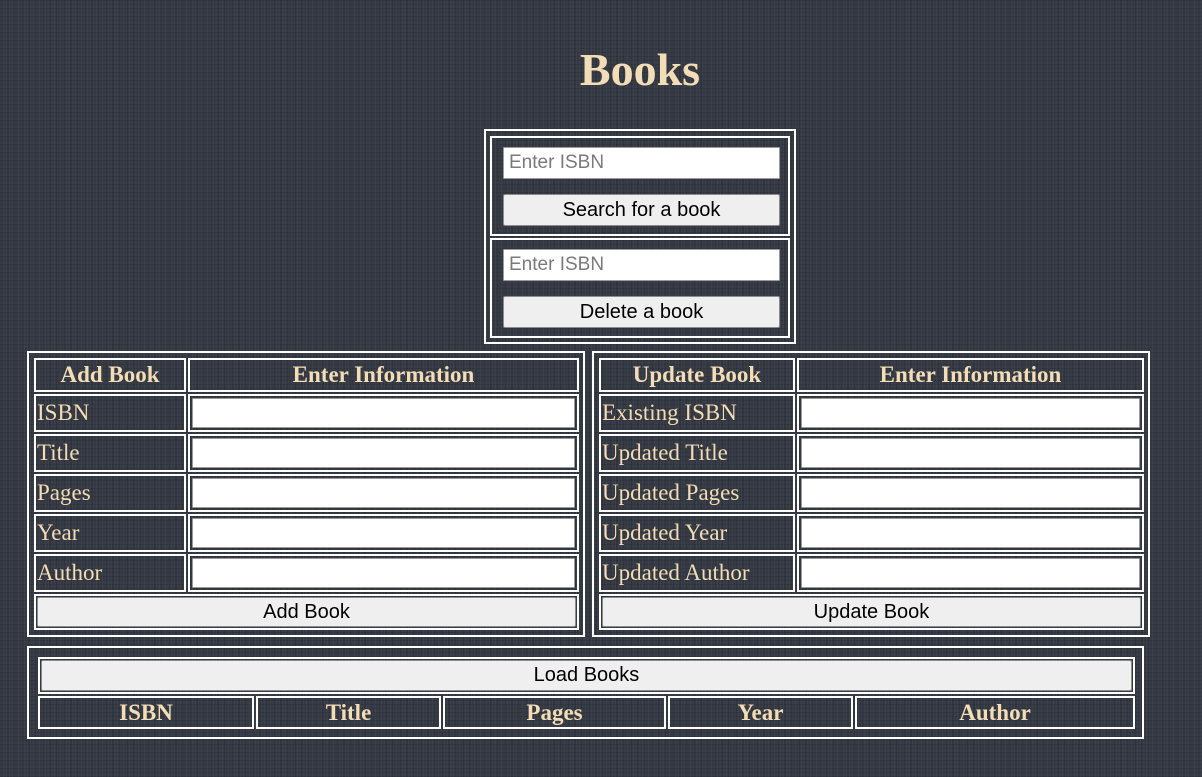  I want to click on update-input-cell-year, so click(970, 533).